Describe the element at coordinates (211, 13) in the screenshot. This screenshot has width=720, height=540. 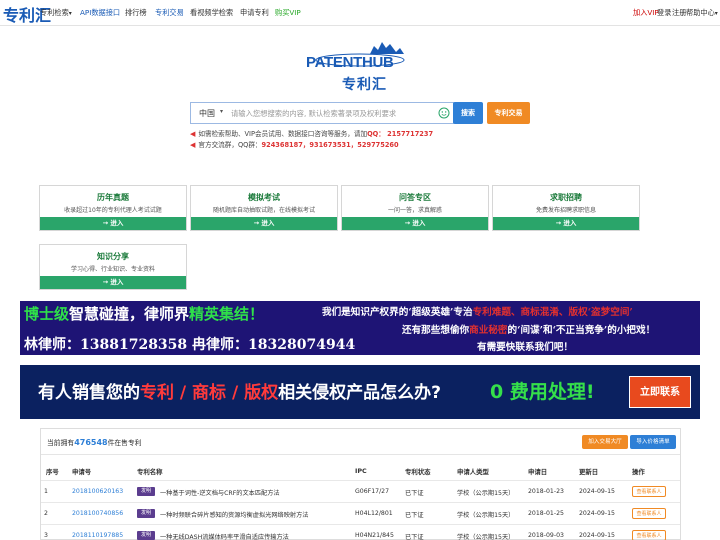
I see `nav-video-learning: 看视频学检索` at that location.